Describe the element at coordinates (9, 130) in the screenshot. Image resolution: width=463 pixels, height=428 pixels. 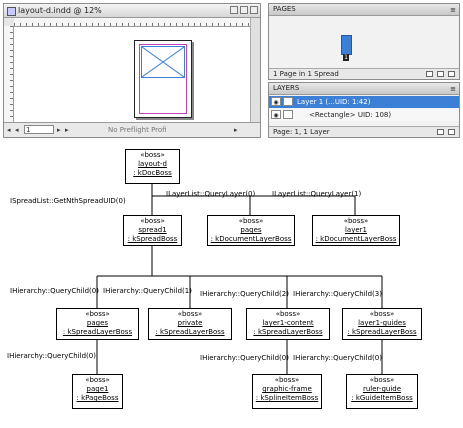
I see `first-page-arrow-icon: ◂` at that location.